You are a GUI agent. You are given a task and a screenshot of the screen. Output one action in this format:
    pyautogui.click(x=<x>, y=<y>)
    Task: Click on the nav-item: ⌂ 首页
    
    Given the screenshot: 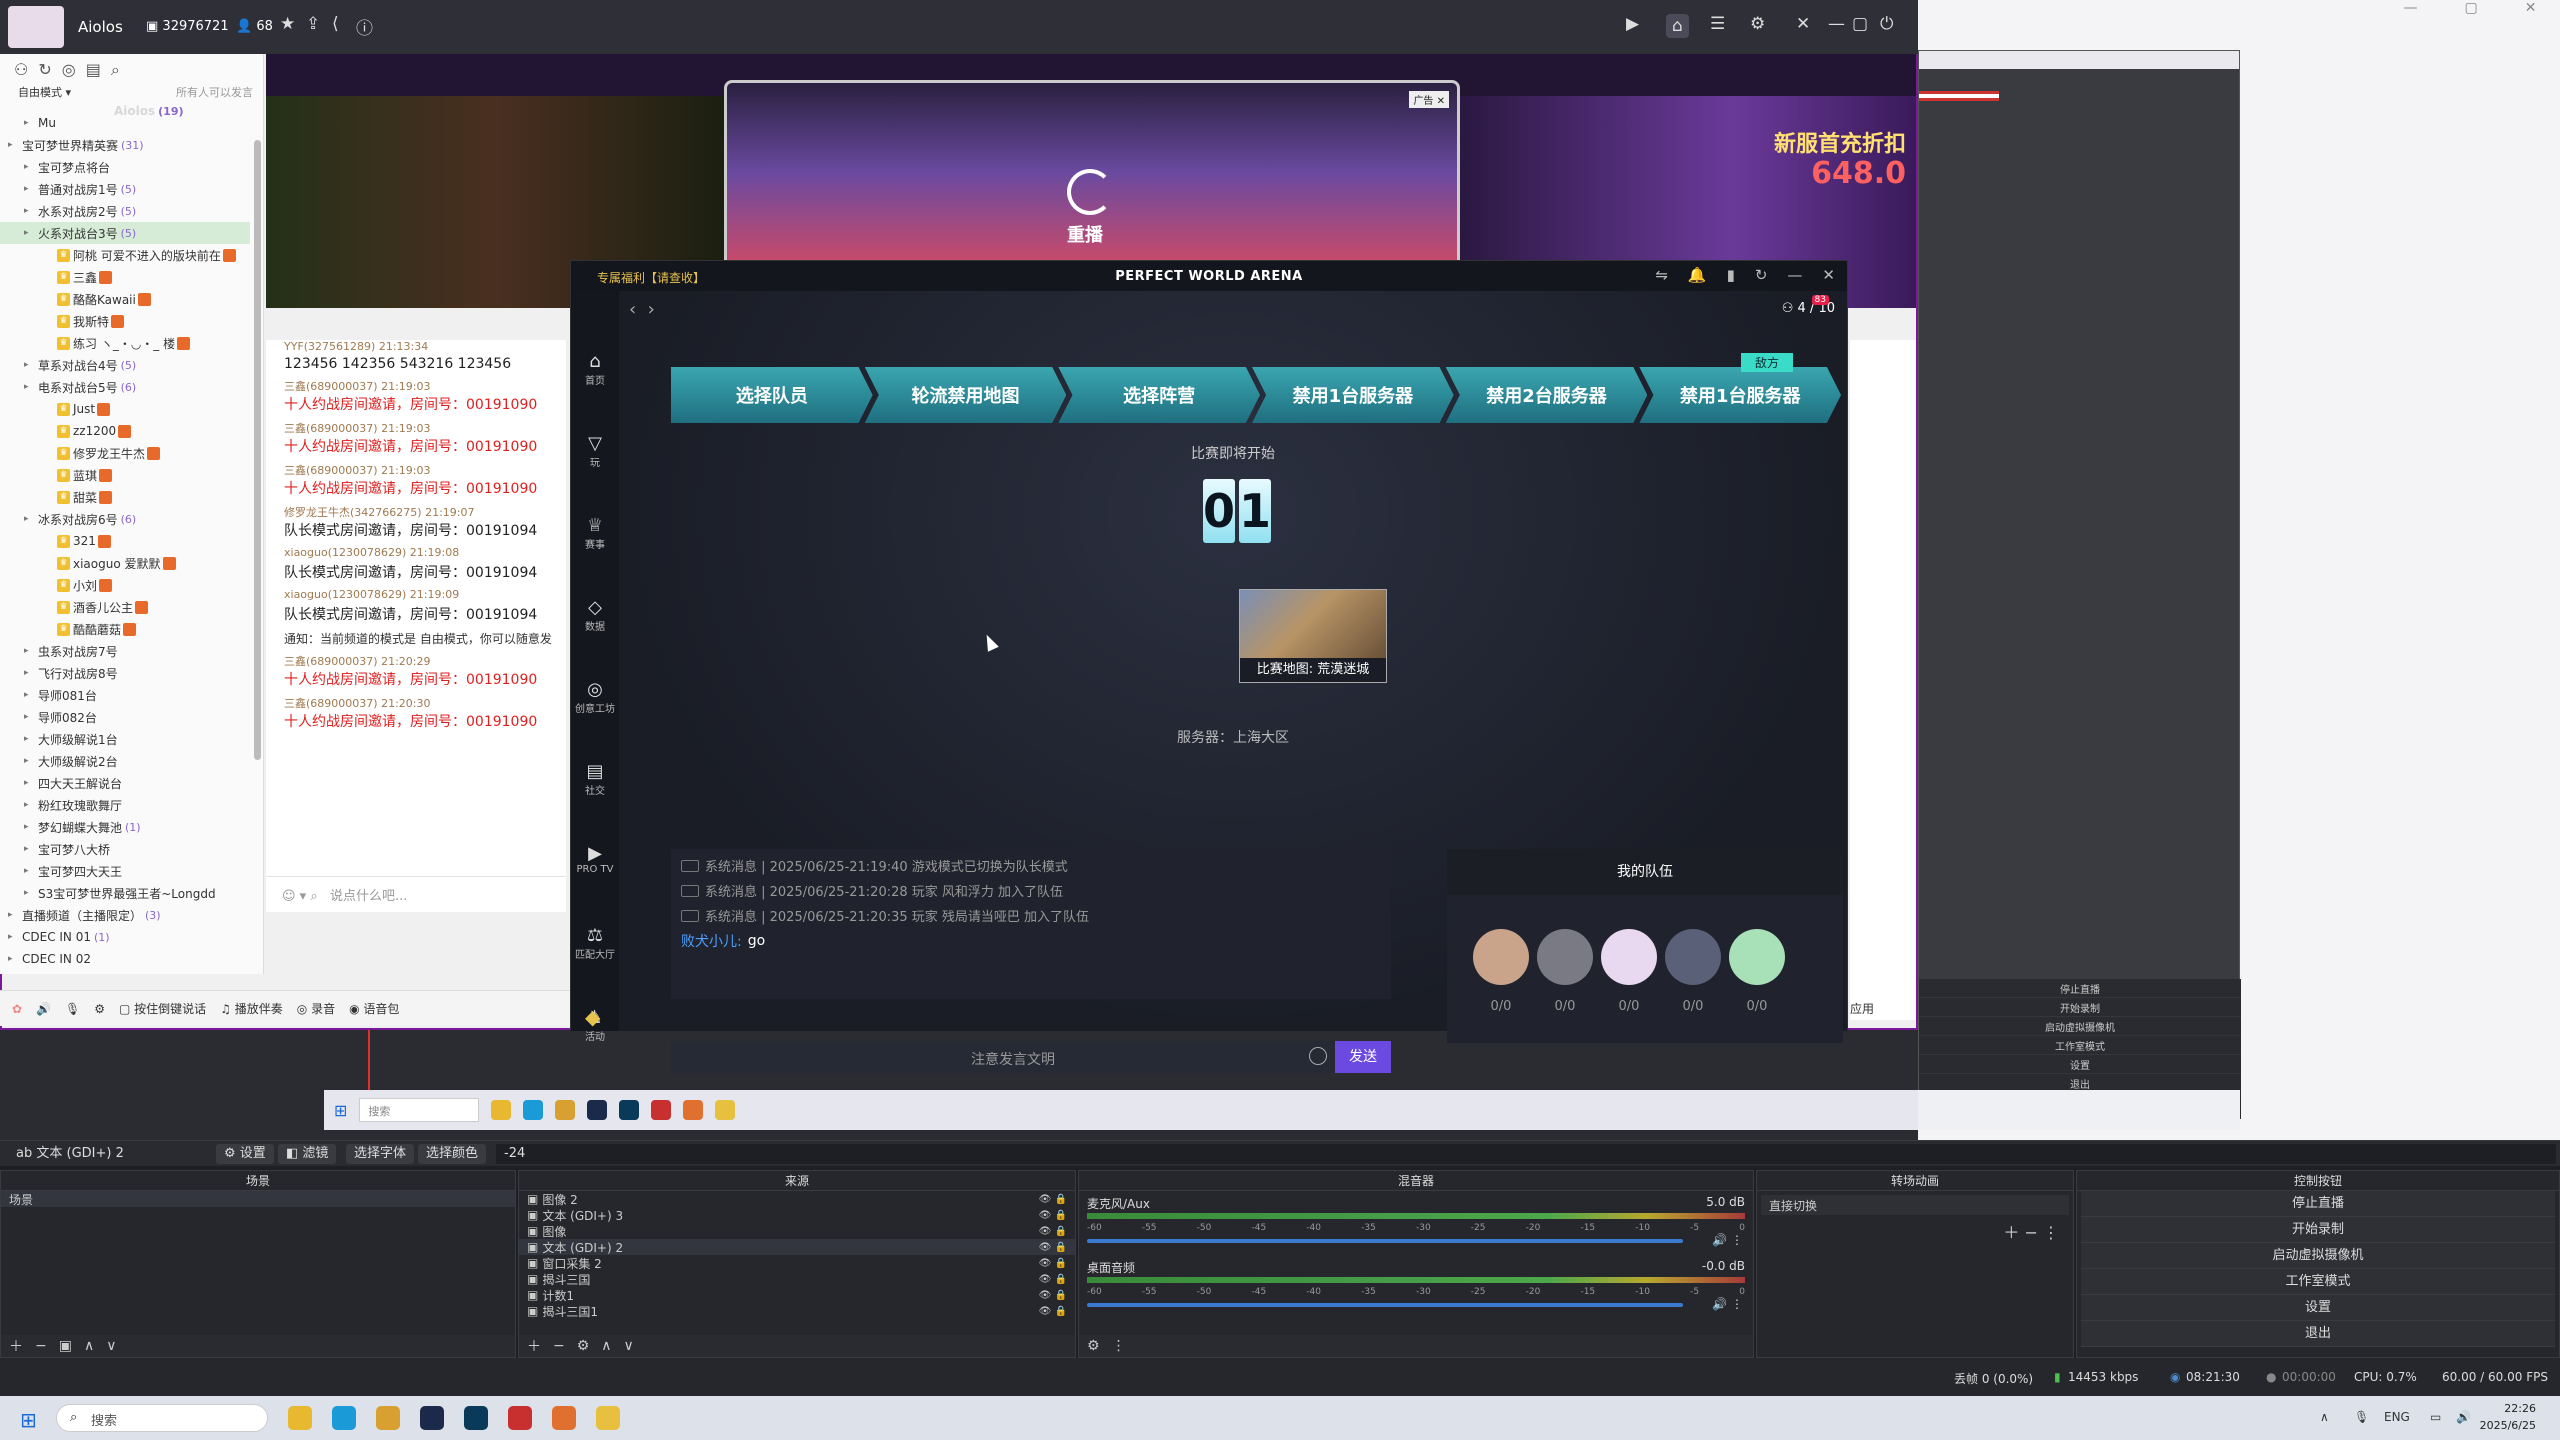 What is the action you would take?
    pyautogui.click(x=595, y=369)
    